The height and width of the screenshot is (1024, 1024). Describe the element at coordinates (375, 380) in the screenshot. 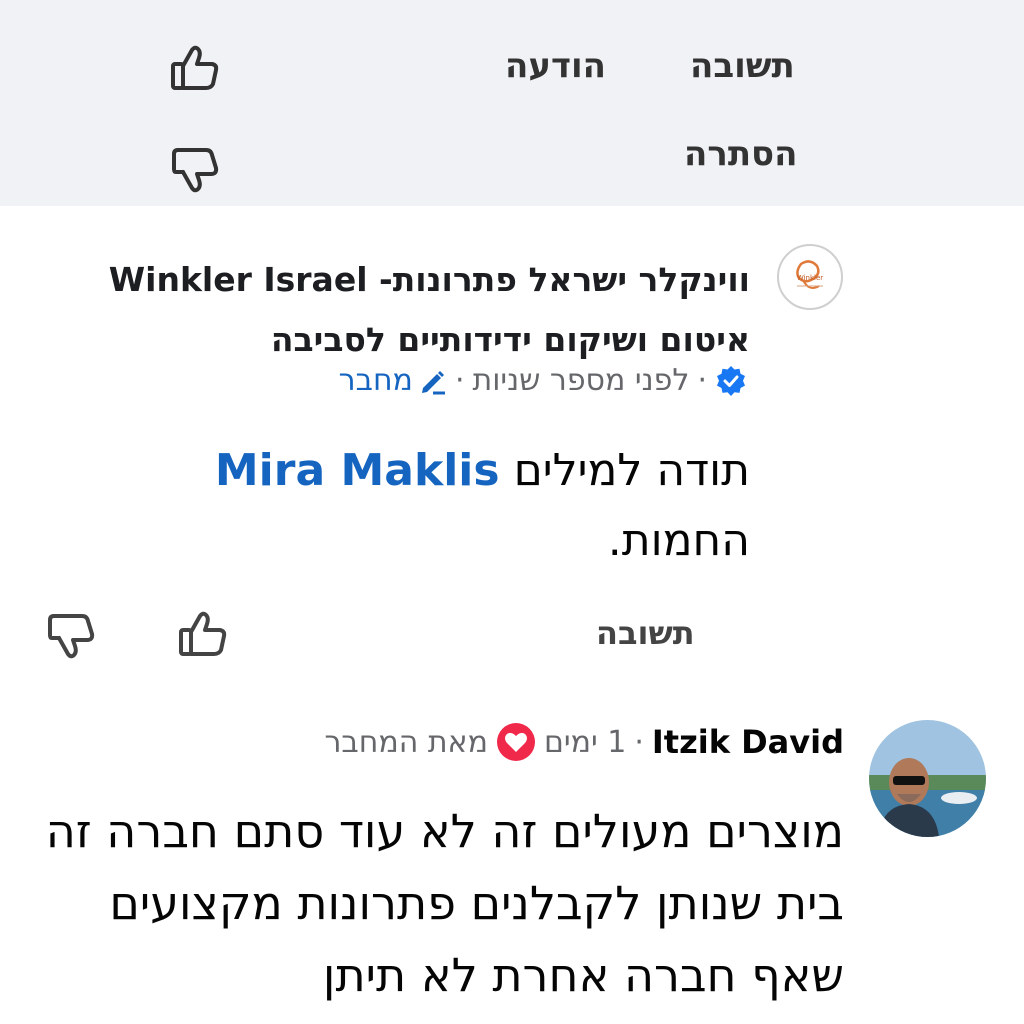

I see `author-label: מחבר` at that location.